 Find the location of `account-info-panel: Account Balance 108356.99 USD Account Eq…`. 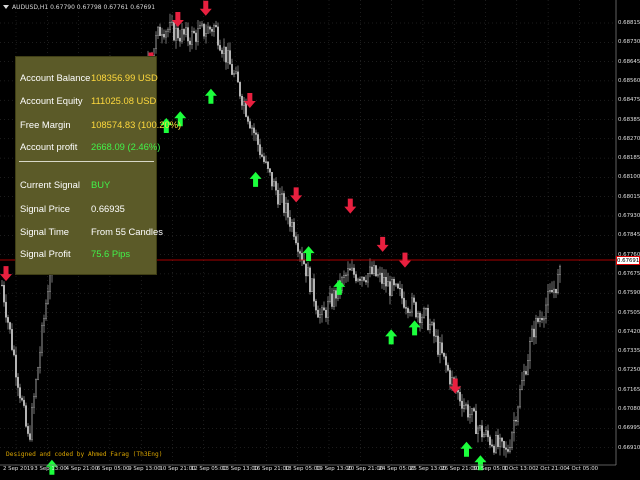

account-info-panel: Account Balance 108356.99 USD Account Eq… is located at coordinates (98, 165).